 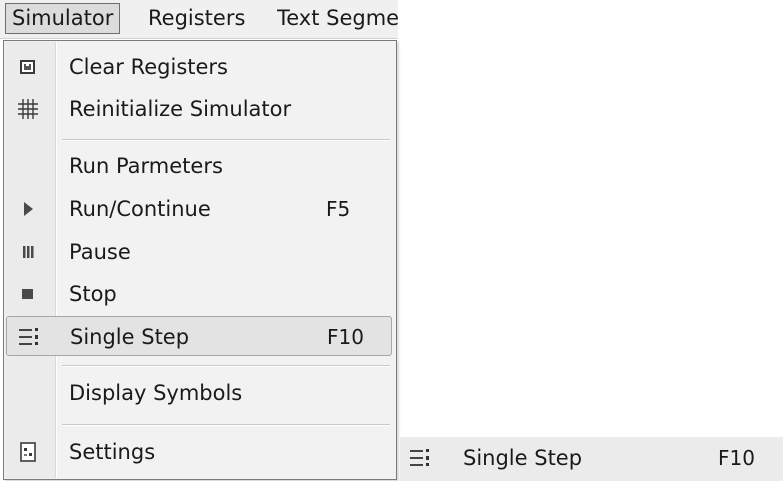 I want to click on menu-item-display-symbols: Display Symbols, so click(x=199, y=393).